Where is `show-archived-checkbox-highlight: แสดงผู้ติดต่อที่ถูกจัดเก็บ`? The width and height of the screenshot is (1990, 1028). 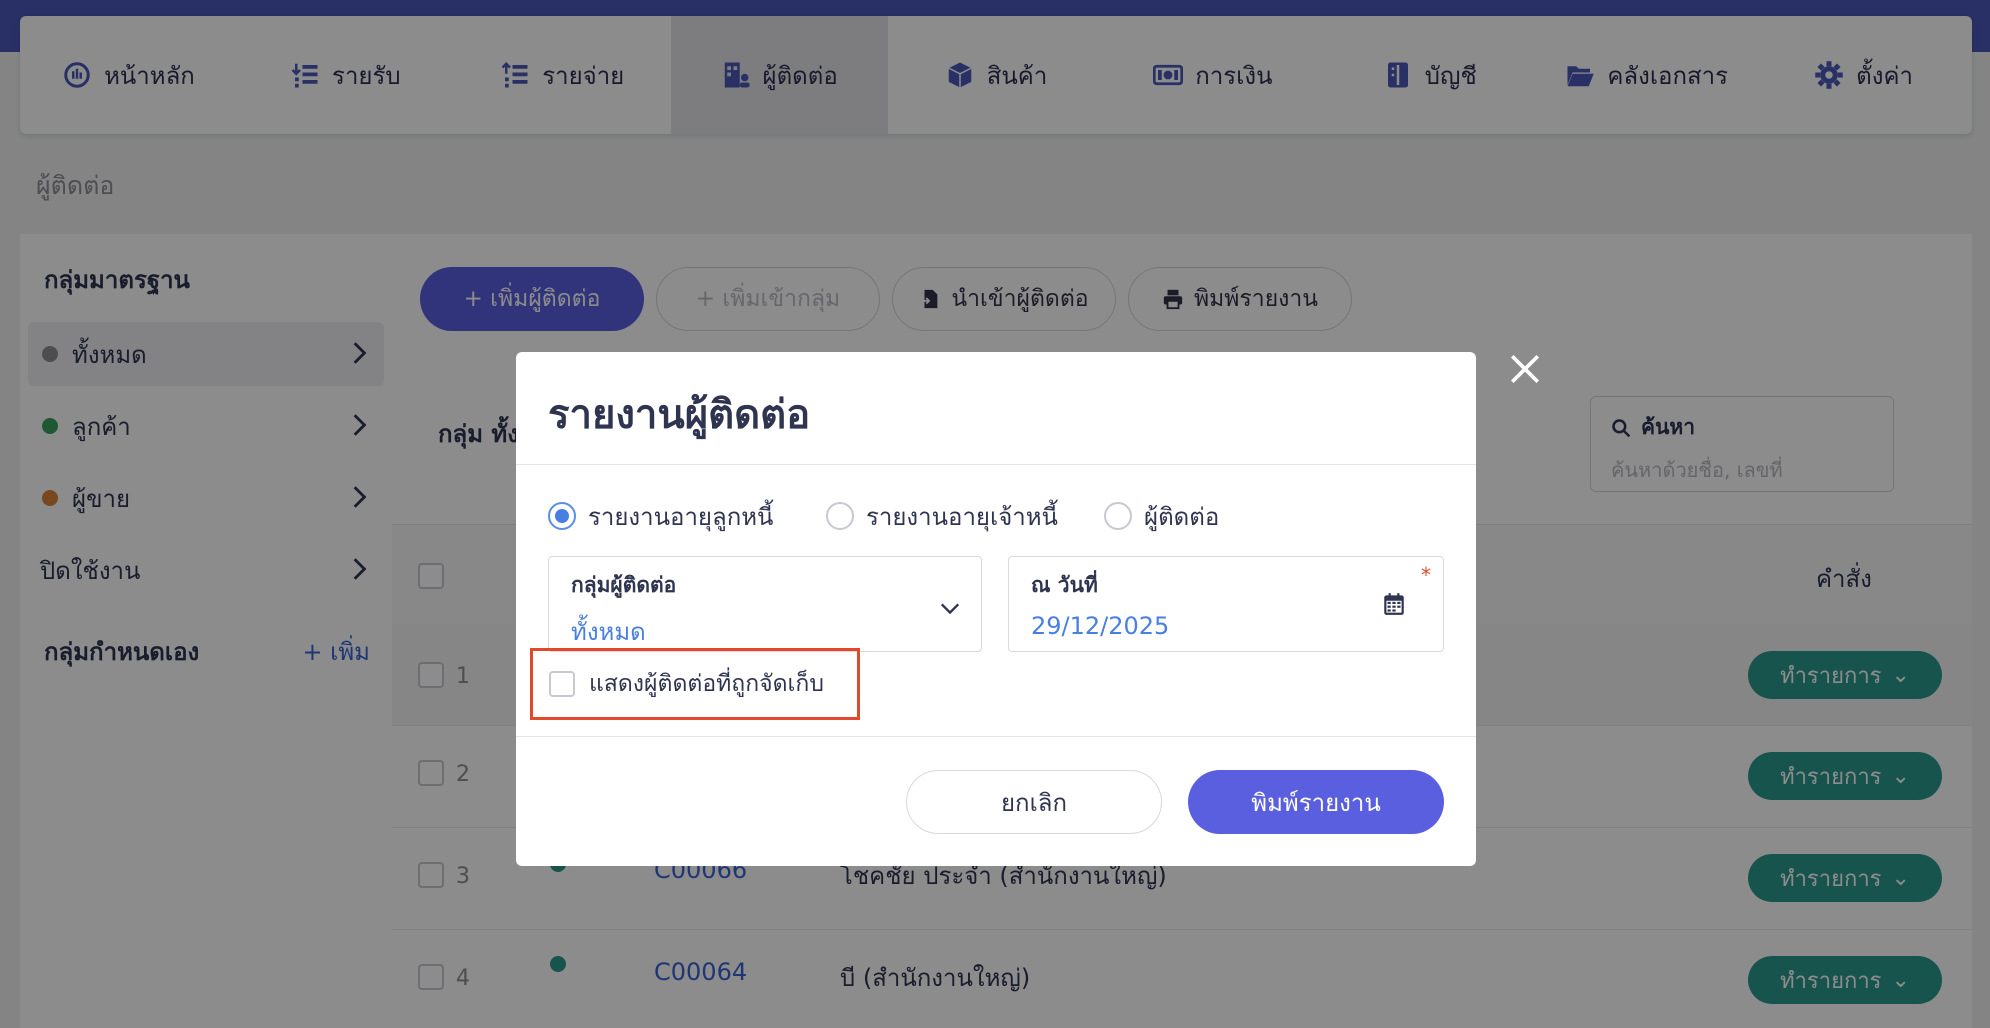 show-archived-checkbox-highlight: แสดงผู้ติดต่อที่ถูกจัดเก็บ is located at coordinates (695, 684).